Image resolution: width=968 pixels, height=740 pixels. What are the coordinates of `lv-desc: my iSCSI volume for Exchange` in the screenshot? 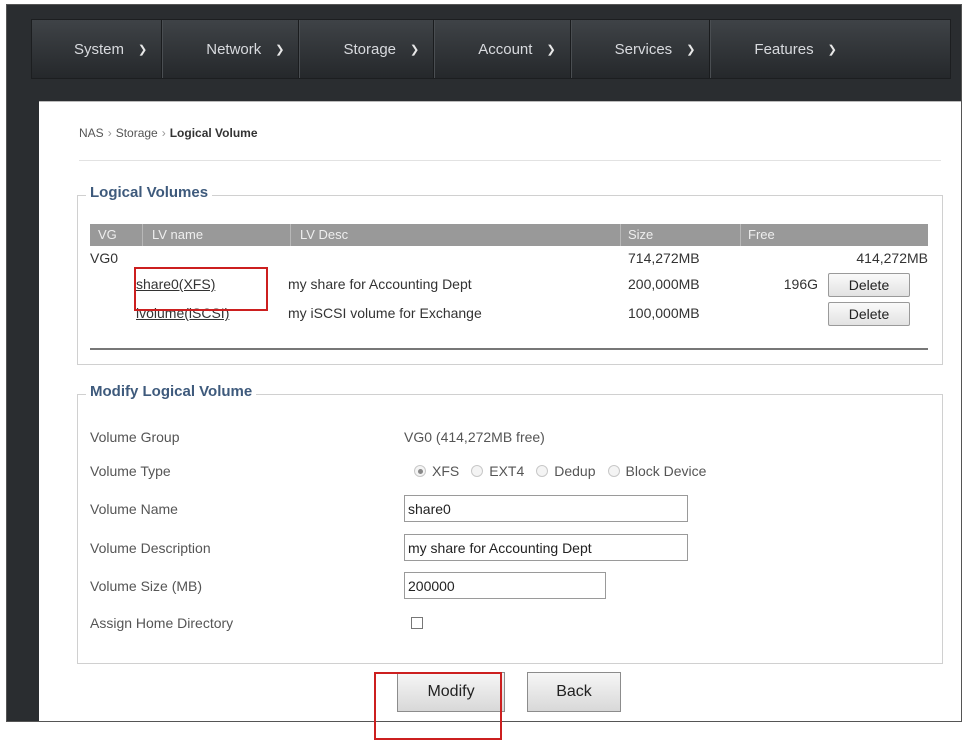 It's located at (385, 313).